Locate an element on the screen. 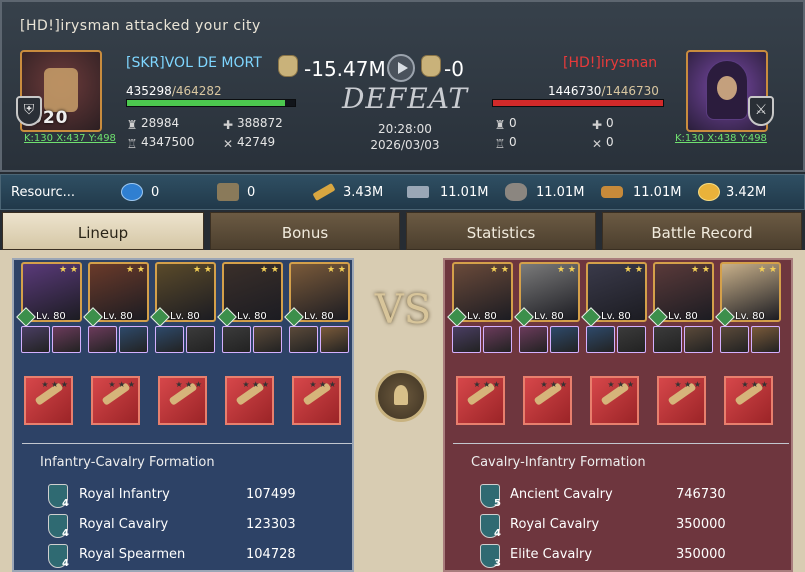 The image size is (805, 572). resource-helmet: 0 is located at coordinates (251, 192).